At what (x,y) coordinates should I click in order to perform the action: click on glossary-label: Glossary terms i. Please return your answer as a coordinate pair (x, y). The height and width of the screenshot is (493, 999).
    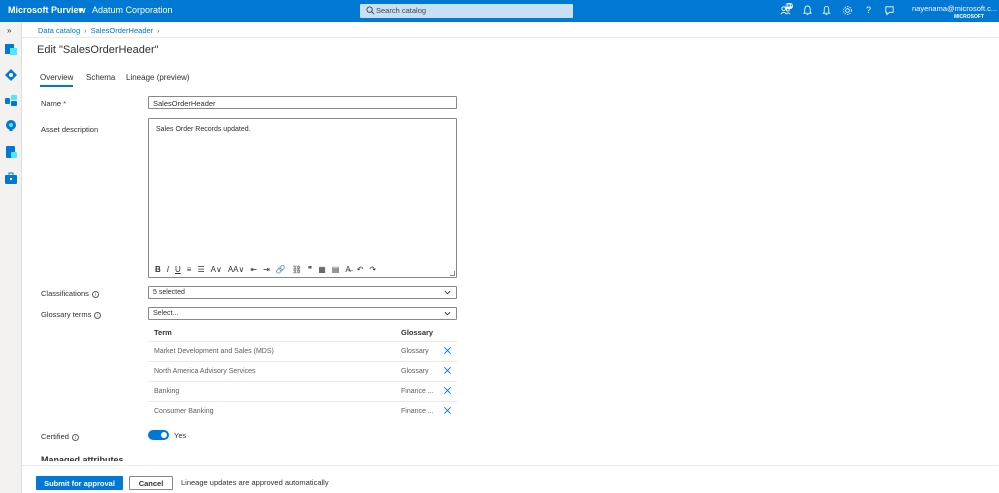
    Looking at the image, I should click on (71, 314).